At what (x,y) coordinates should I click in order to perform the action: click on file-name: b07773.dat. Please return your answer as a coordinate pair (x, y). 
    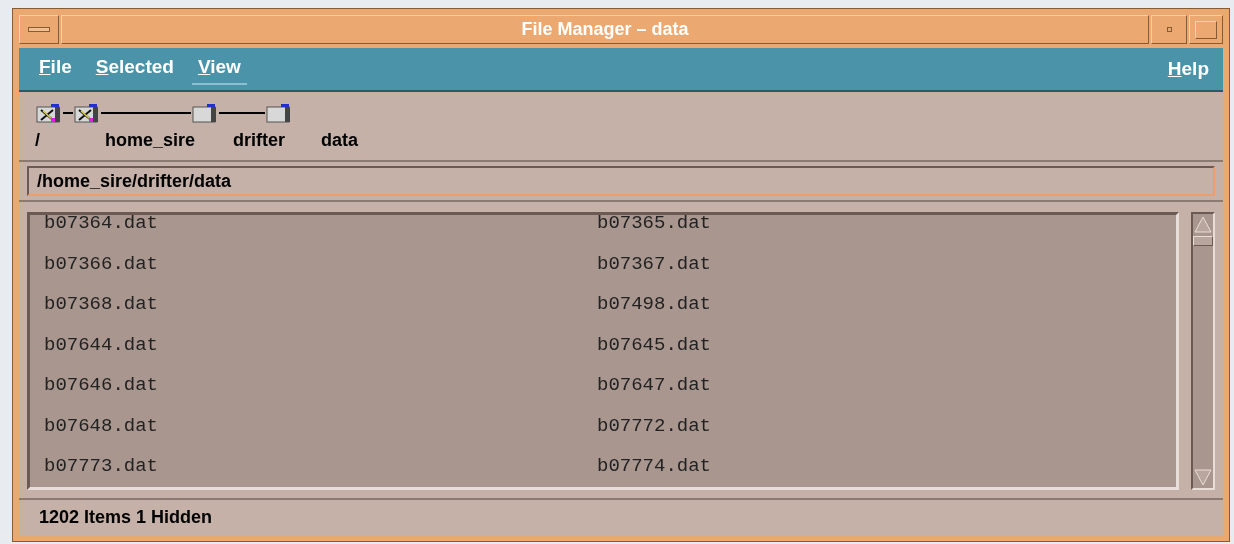
    Looking at the image, I should click on (101, 466).